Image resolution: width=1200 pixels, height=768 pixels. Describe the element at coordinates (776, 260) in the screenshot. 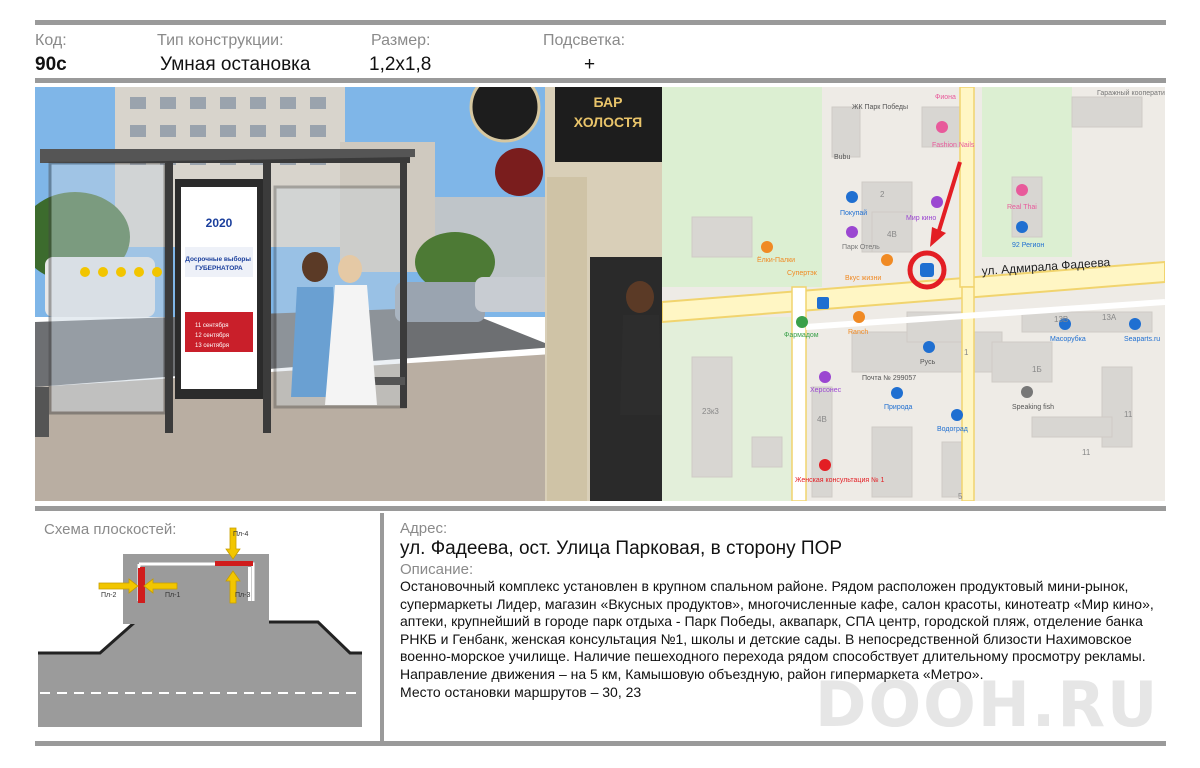

I see `map-place-elki-palki: Ёлки-Палки` at that location.